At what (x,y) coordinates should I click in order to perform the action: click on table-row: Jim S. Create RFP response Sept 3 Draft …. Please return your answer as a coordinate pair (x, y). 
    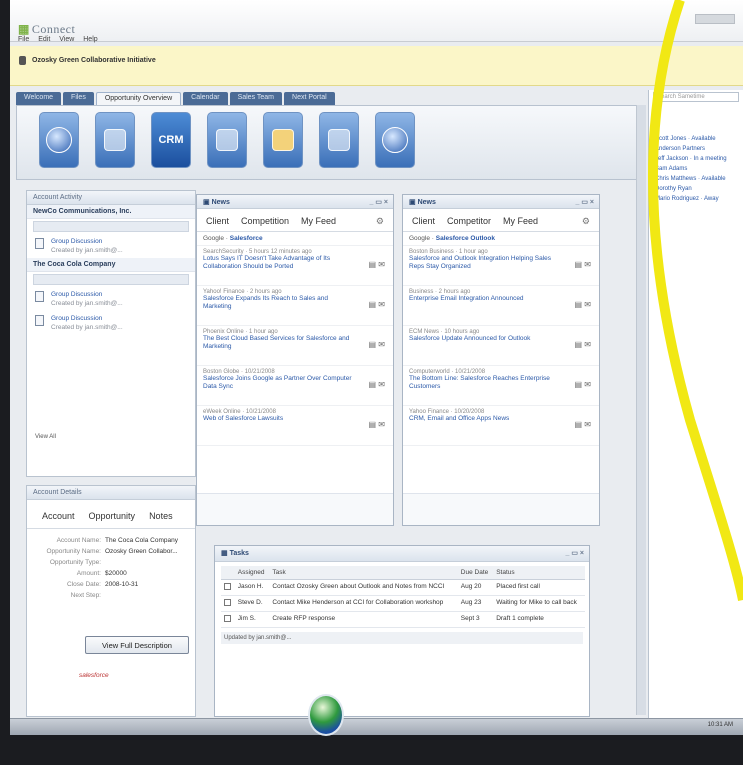
    Looking at the image, I should click on (403, 619).